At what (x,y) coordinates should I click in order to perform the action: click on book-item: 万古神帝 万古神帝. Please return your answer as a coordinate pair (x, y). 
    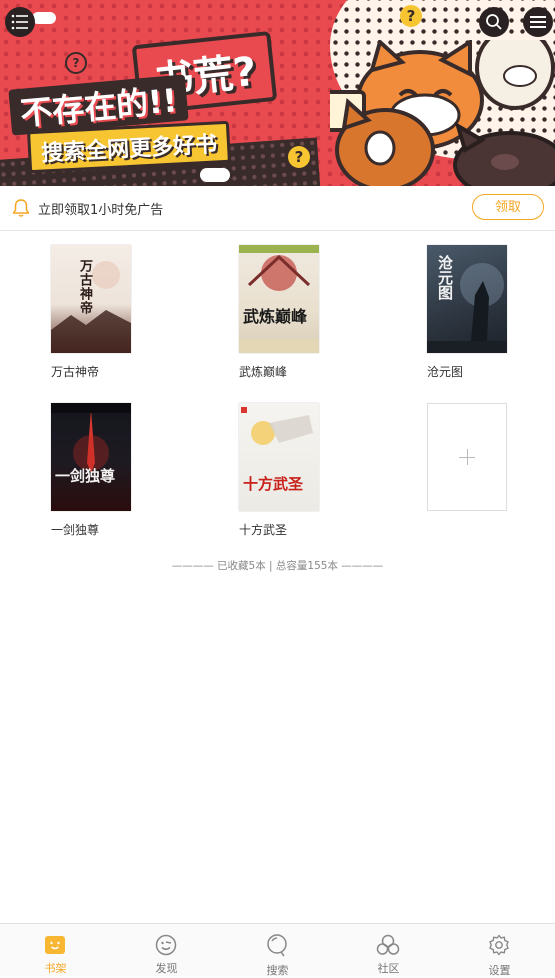
    Looking at the image, I should click on (92, 312).